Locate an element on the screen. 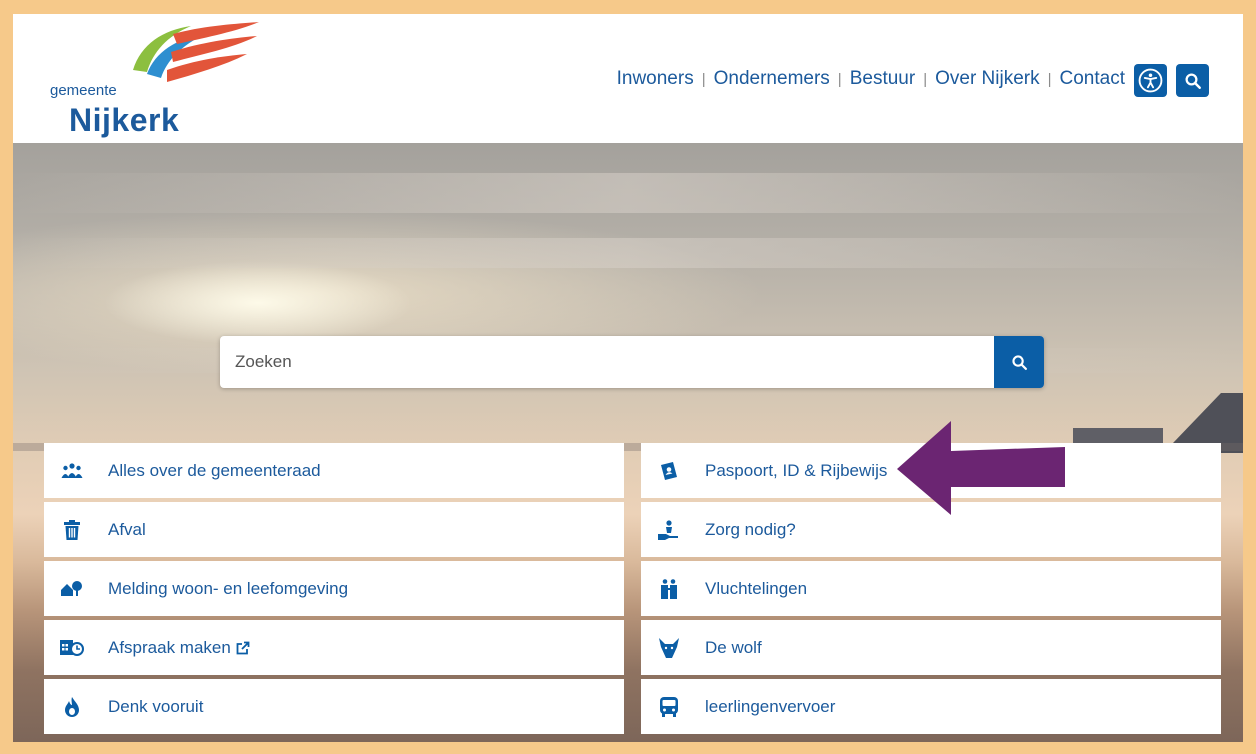  nav-item-contact: Contact is located at coordinates (1092, 79).